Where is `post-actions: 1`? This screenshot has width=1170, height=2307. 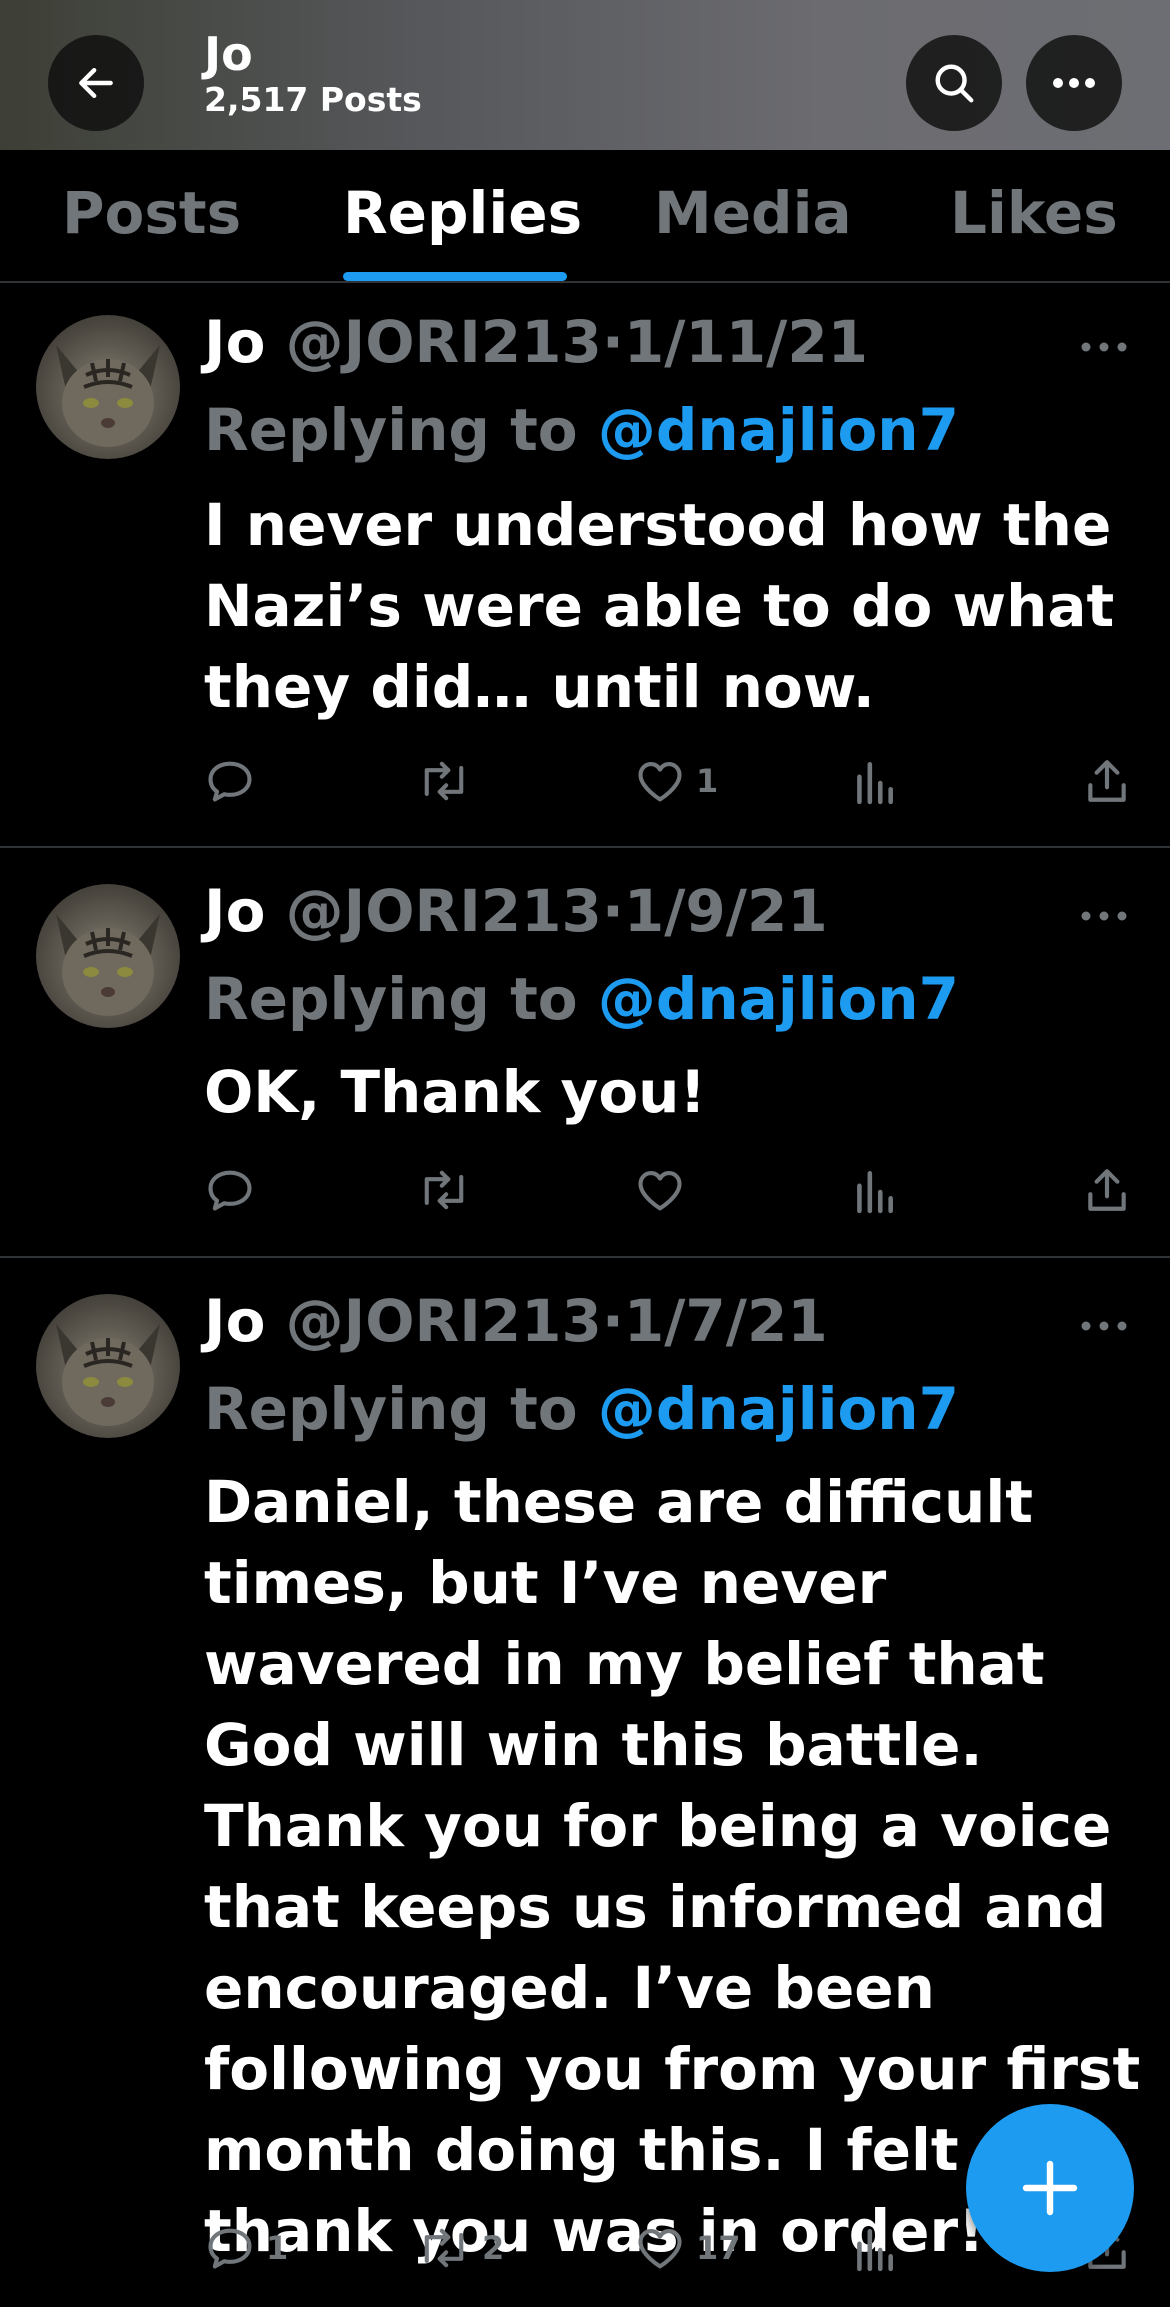 post-actions: 1 is located at coordinates (669, 781).